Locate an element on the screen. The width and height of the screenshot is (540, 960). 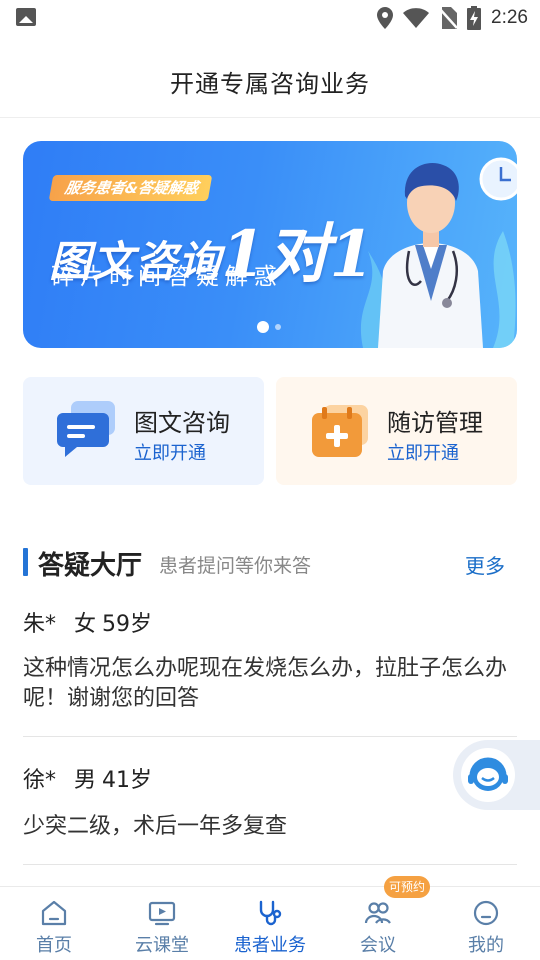
patient-name: 徐* is located at coordinates (40, 780).